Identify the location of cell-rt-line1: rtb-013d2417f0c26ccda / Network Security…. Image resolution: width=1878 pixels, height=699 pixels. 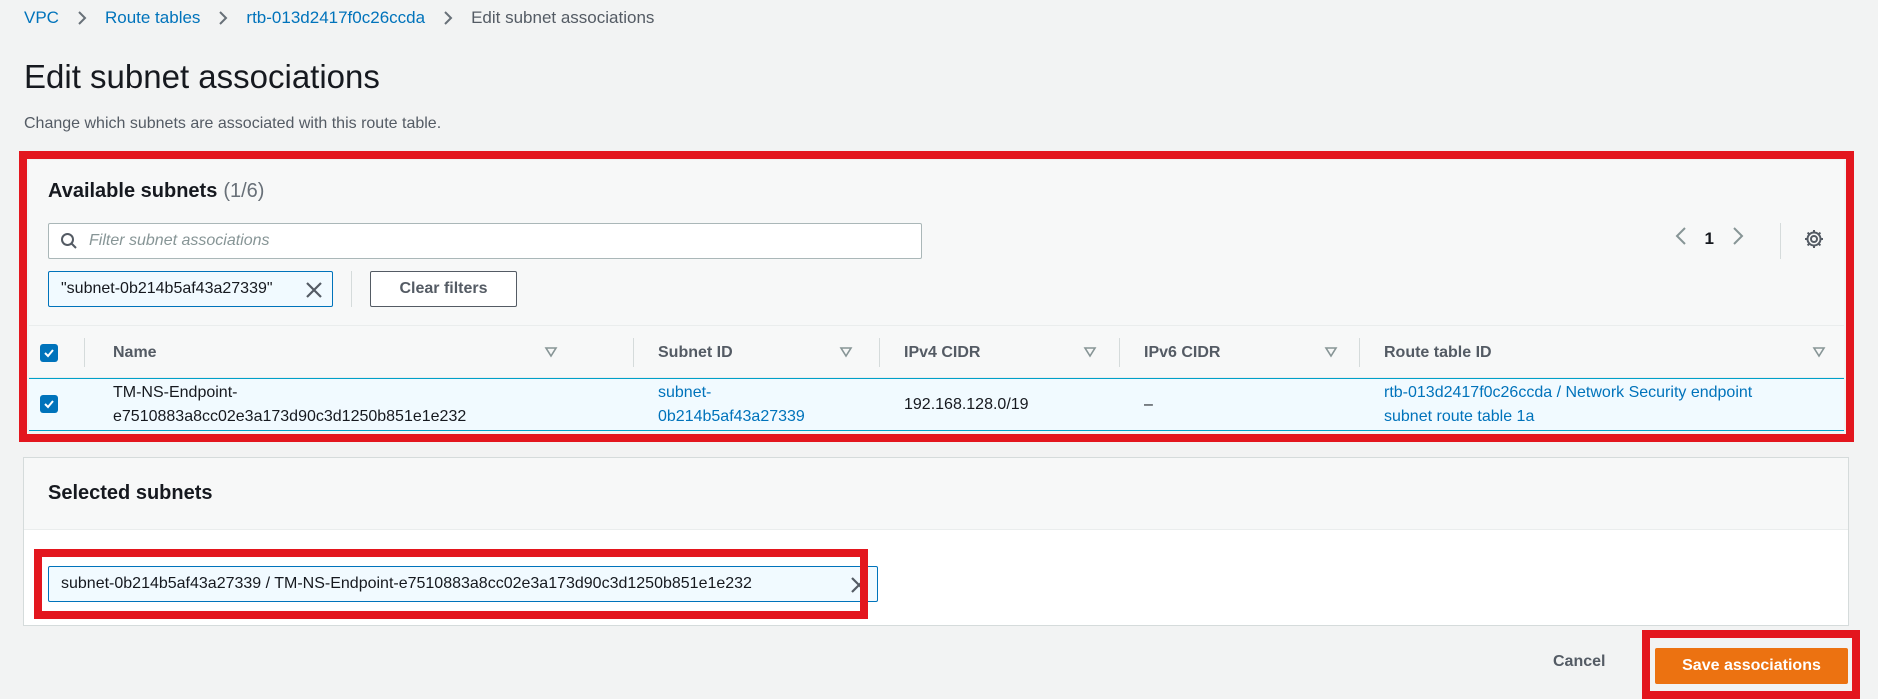
(1568, 392).